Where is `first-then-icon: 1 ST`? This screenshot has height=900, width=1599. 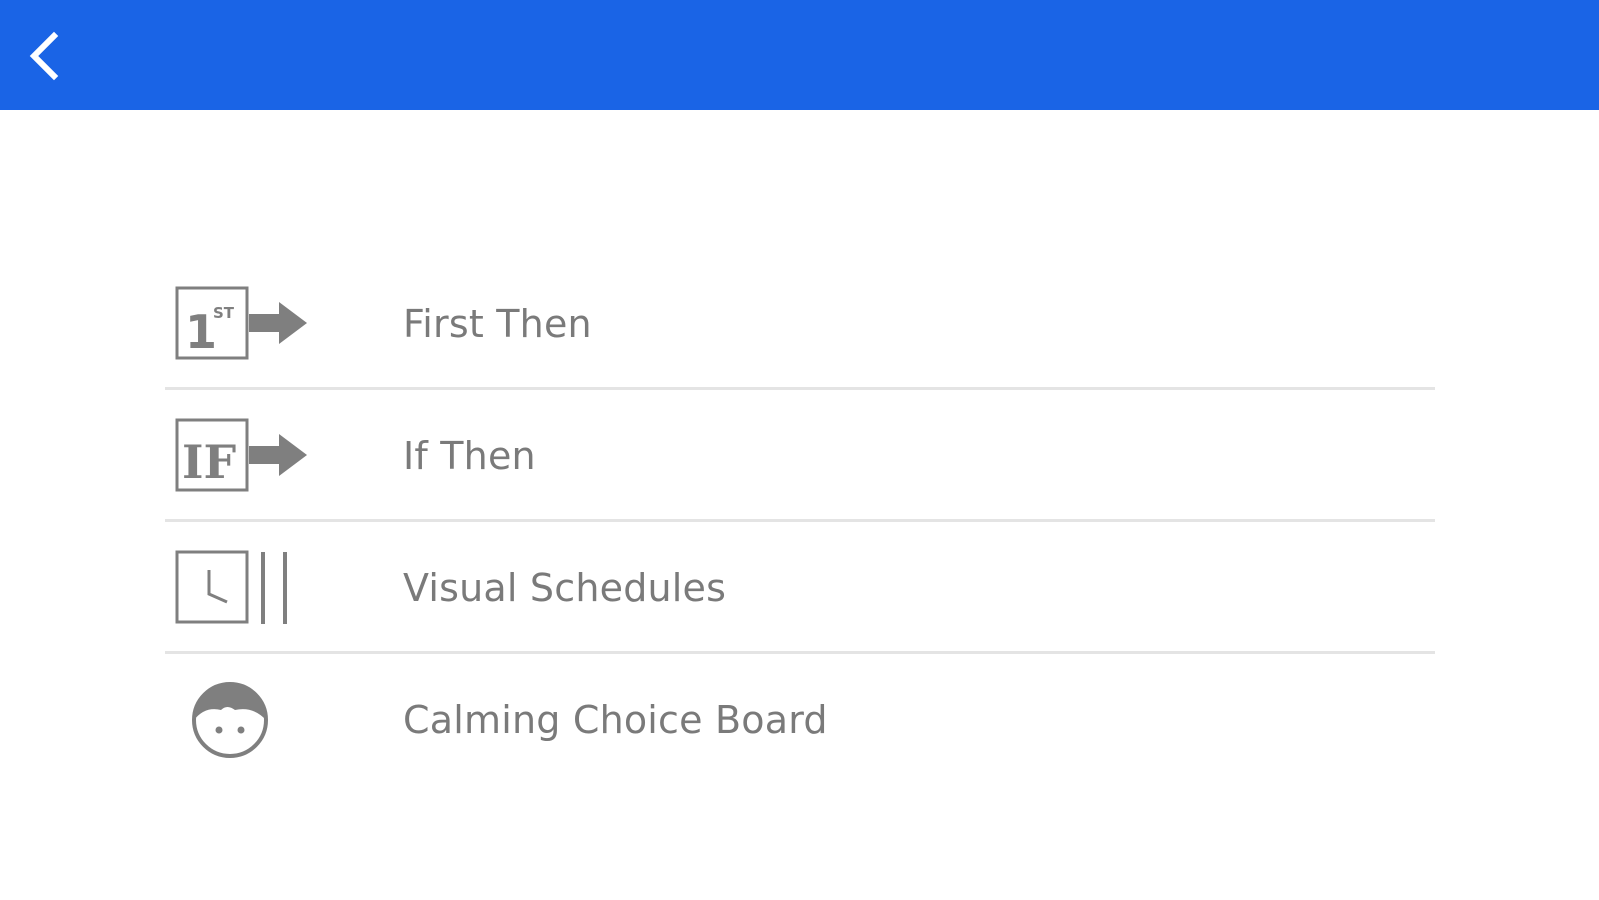 first-then-icon: 1 ST is located at coordinates (245, 324).